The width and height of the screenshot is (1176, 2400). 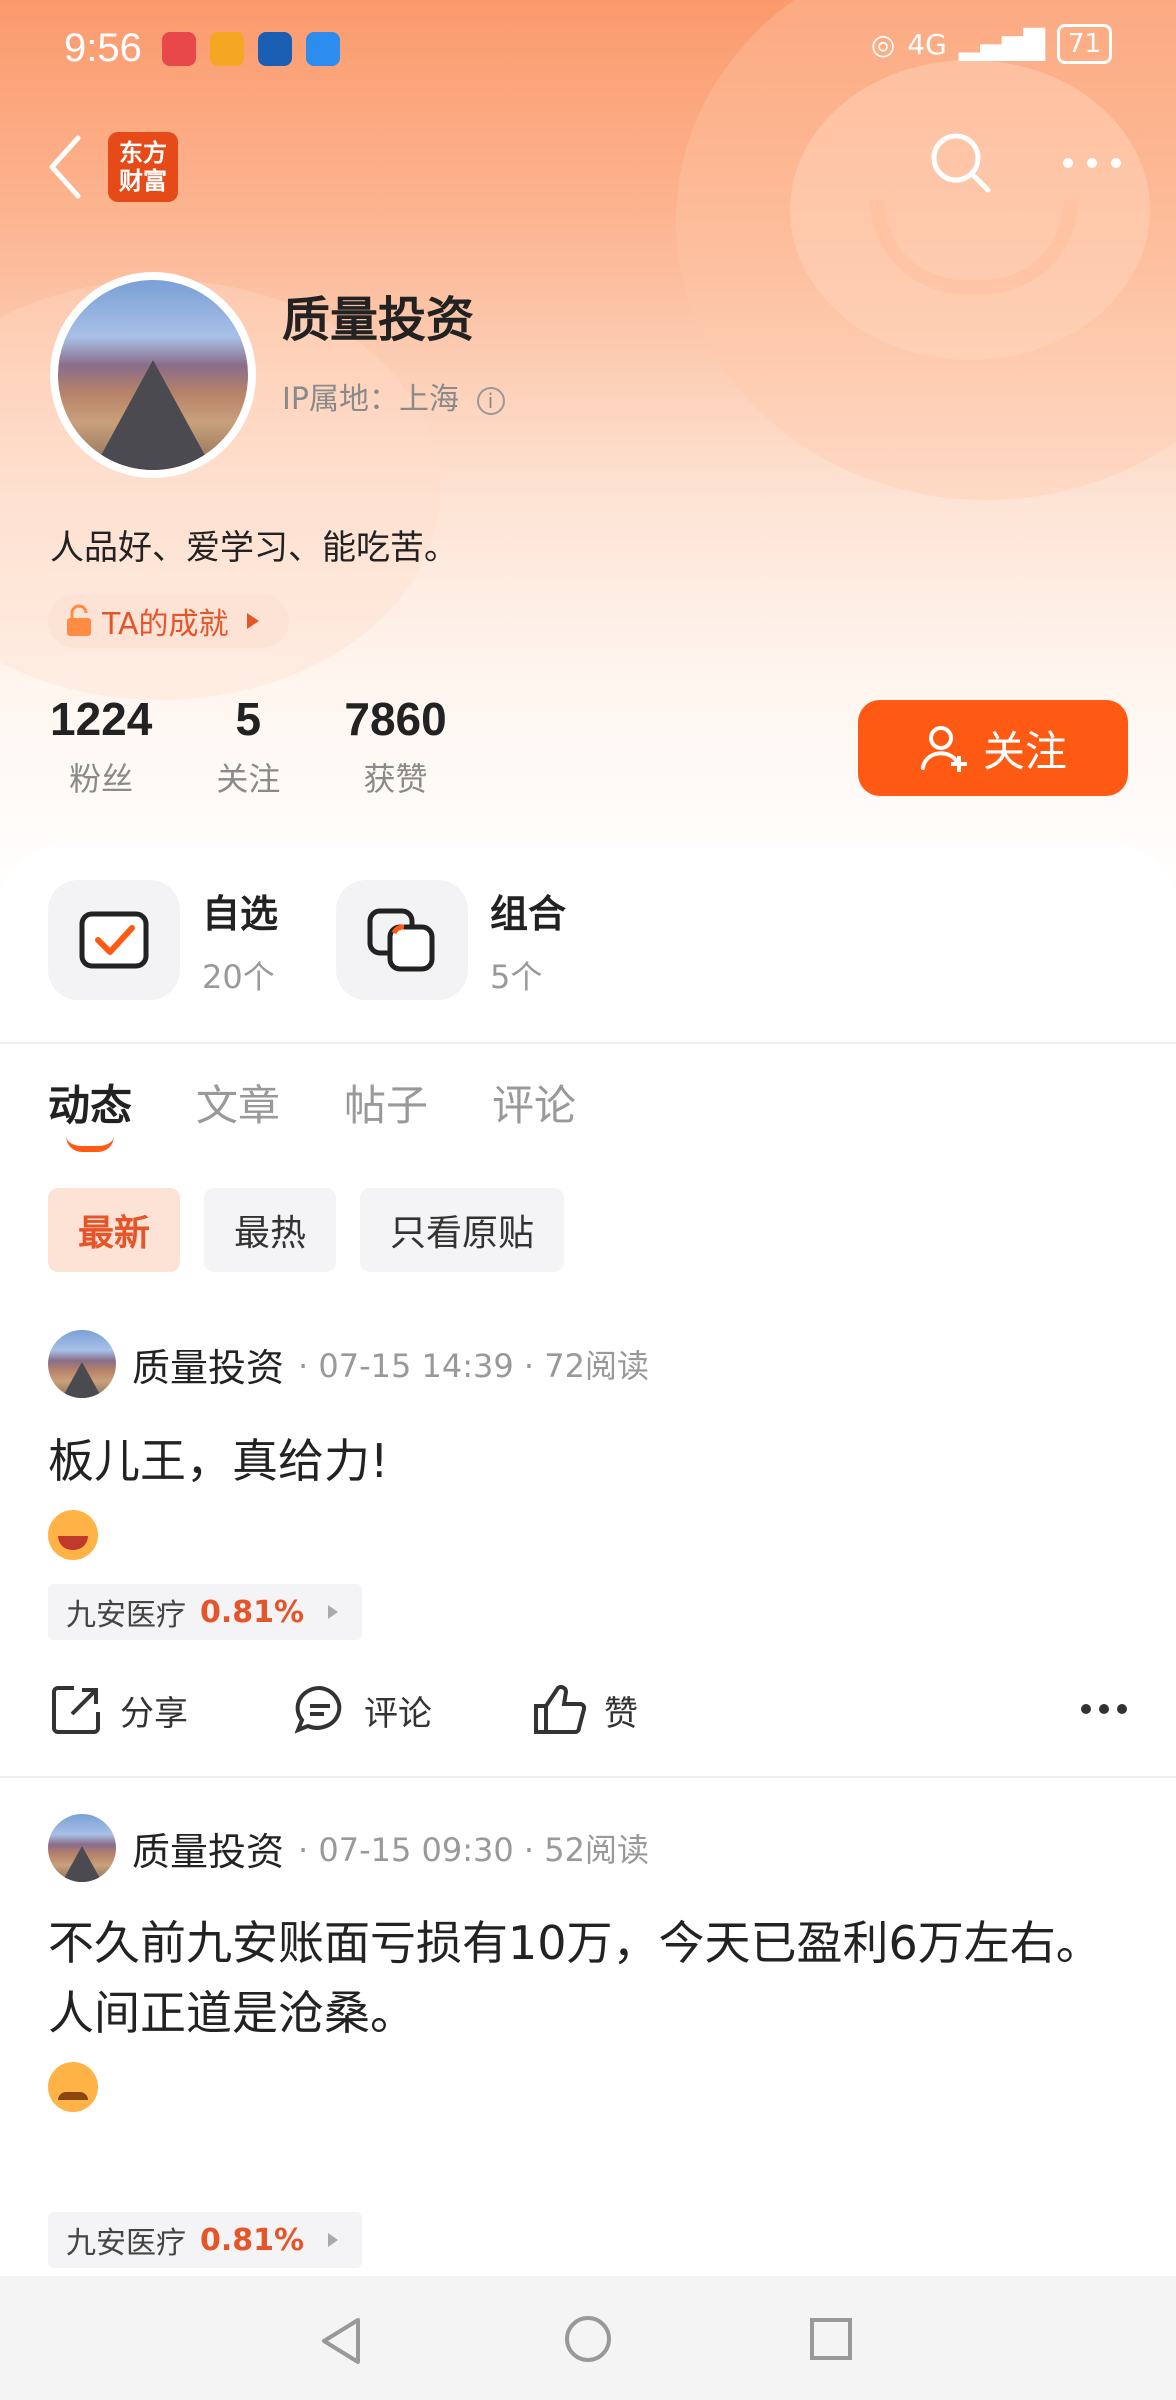 I want to click on share-label: 分享, so click(x=154, y=1713).